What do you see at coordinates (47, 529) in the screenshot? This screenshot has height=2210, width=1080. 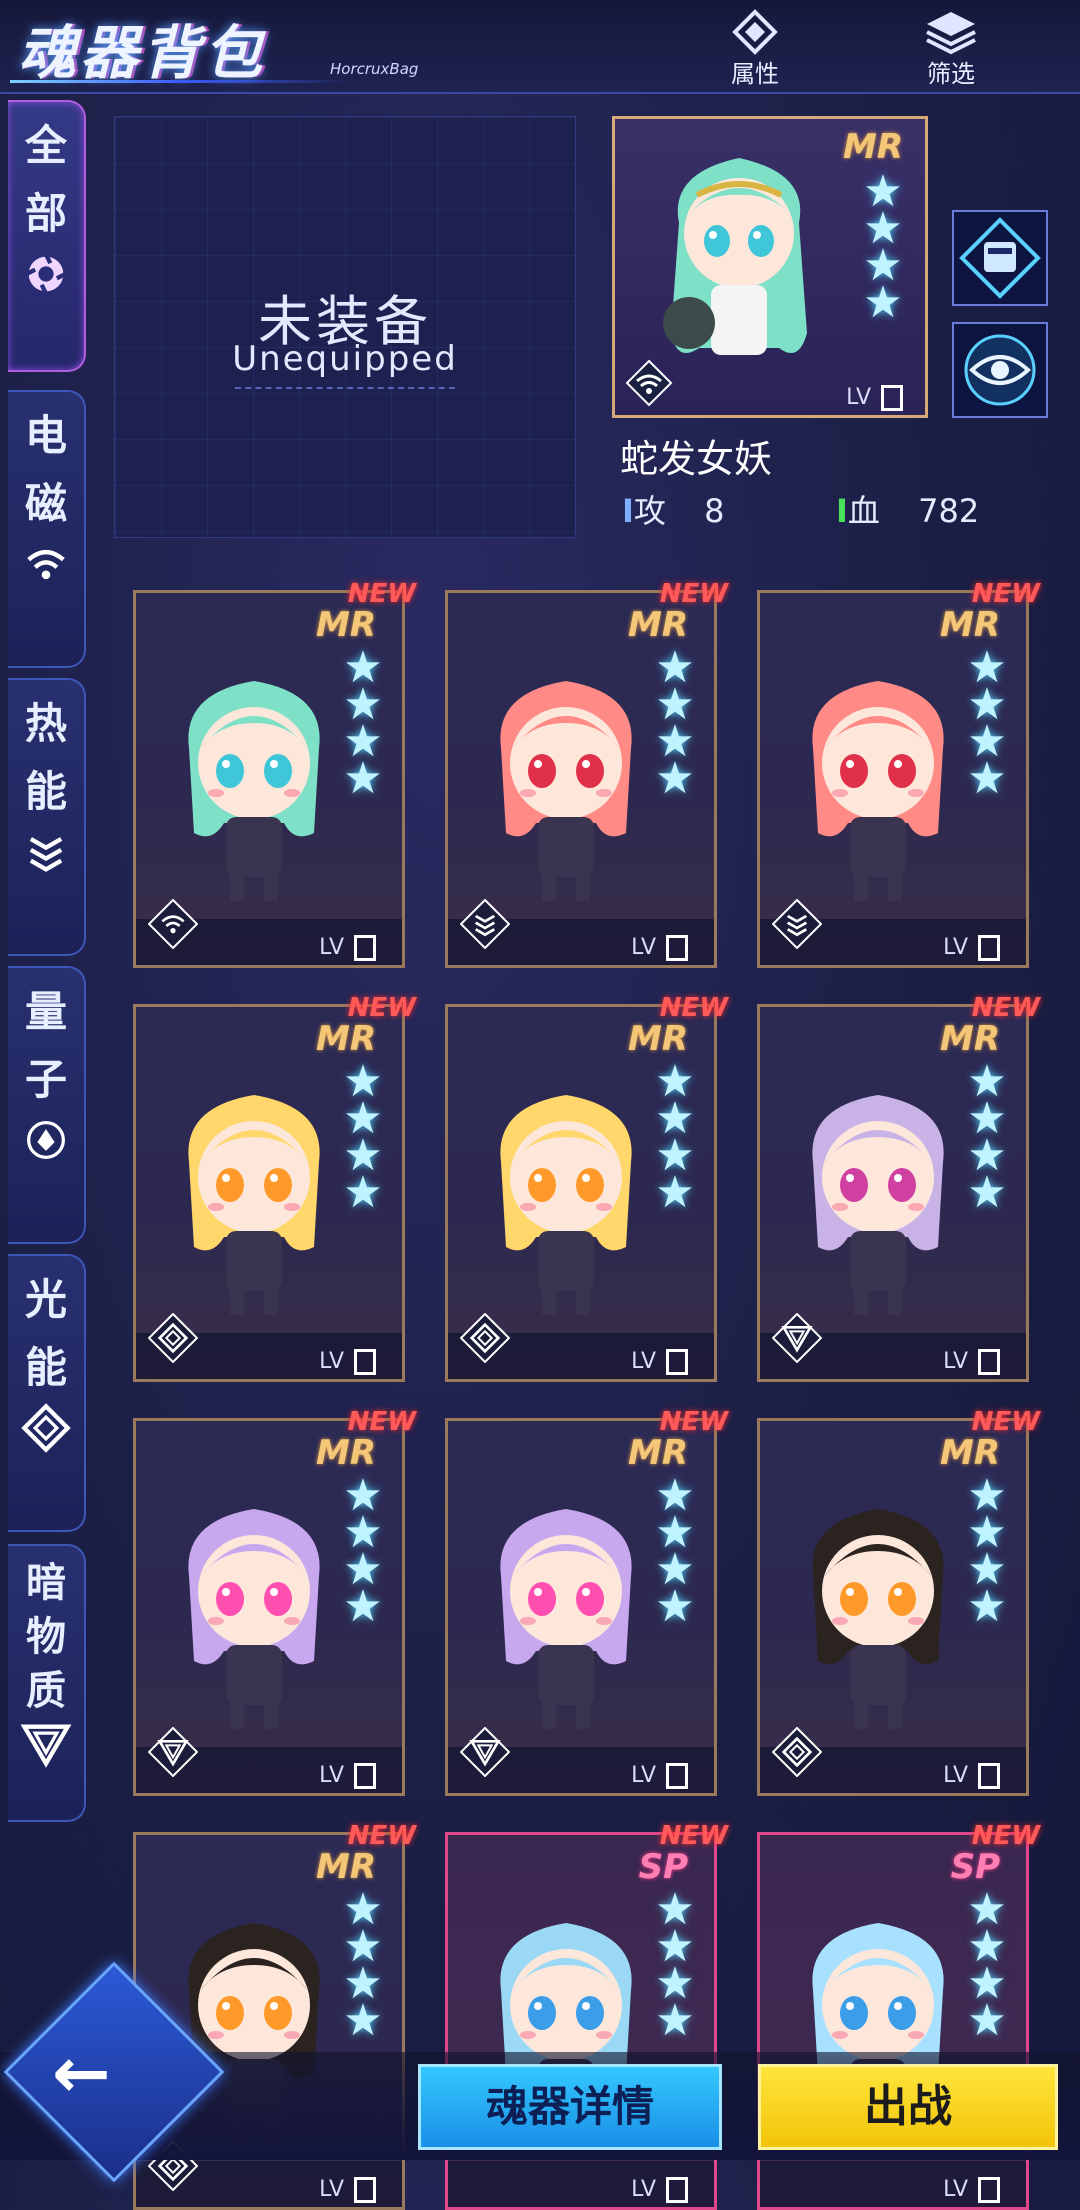 I see `sidebar-tab-1: 电磁` at bounding box center [47, 529].